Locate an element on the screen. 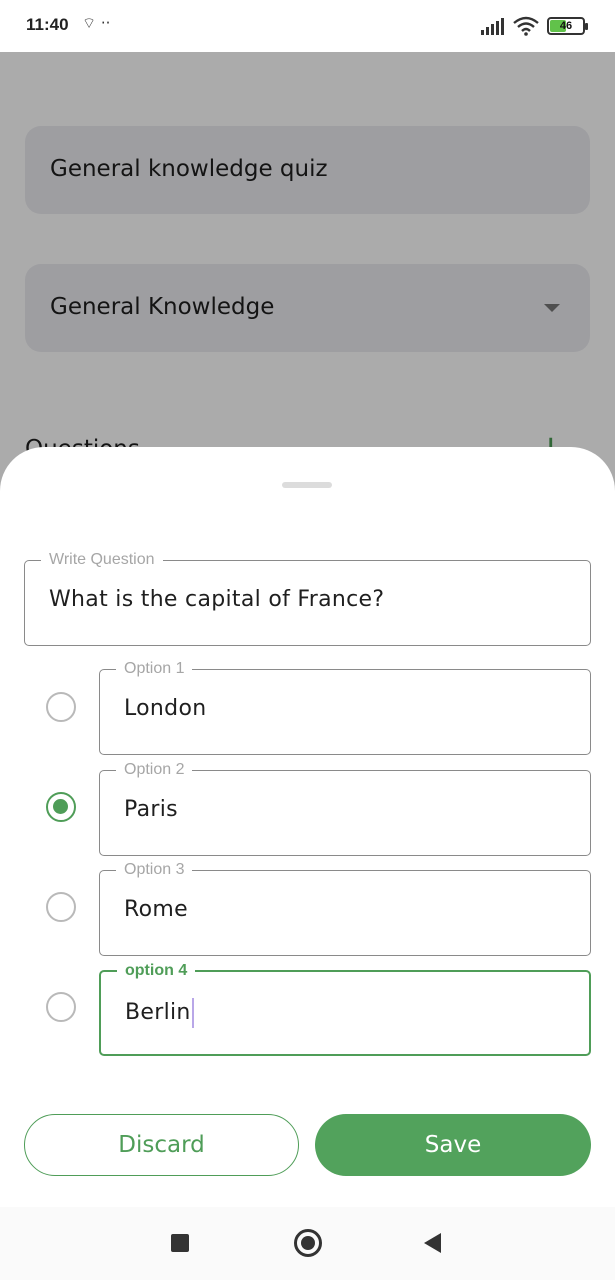  status-right-icons: 46 is located at coordinates (534, 26).